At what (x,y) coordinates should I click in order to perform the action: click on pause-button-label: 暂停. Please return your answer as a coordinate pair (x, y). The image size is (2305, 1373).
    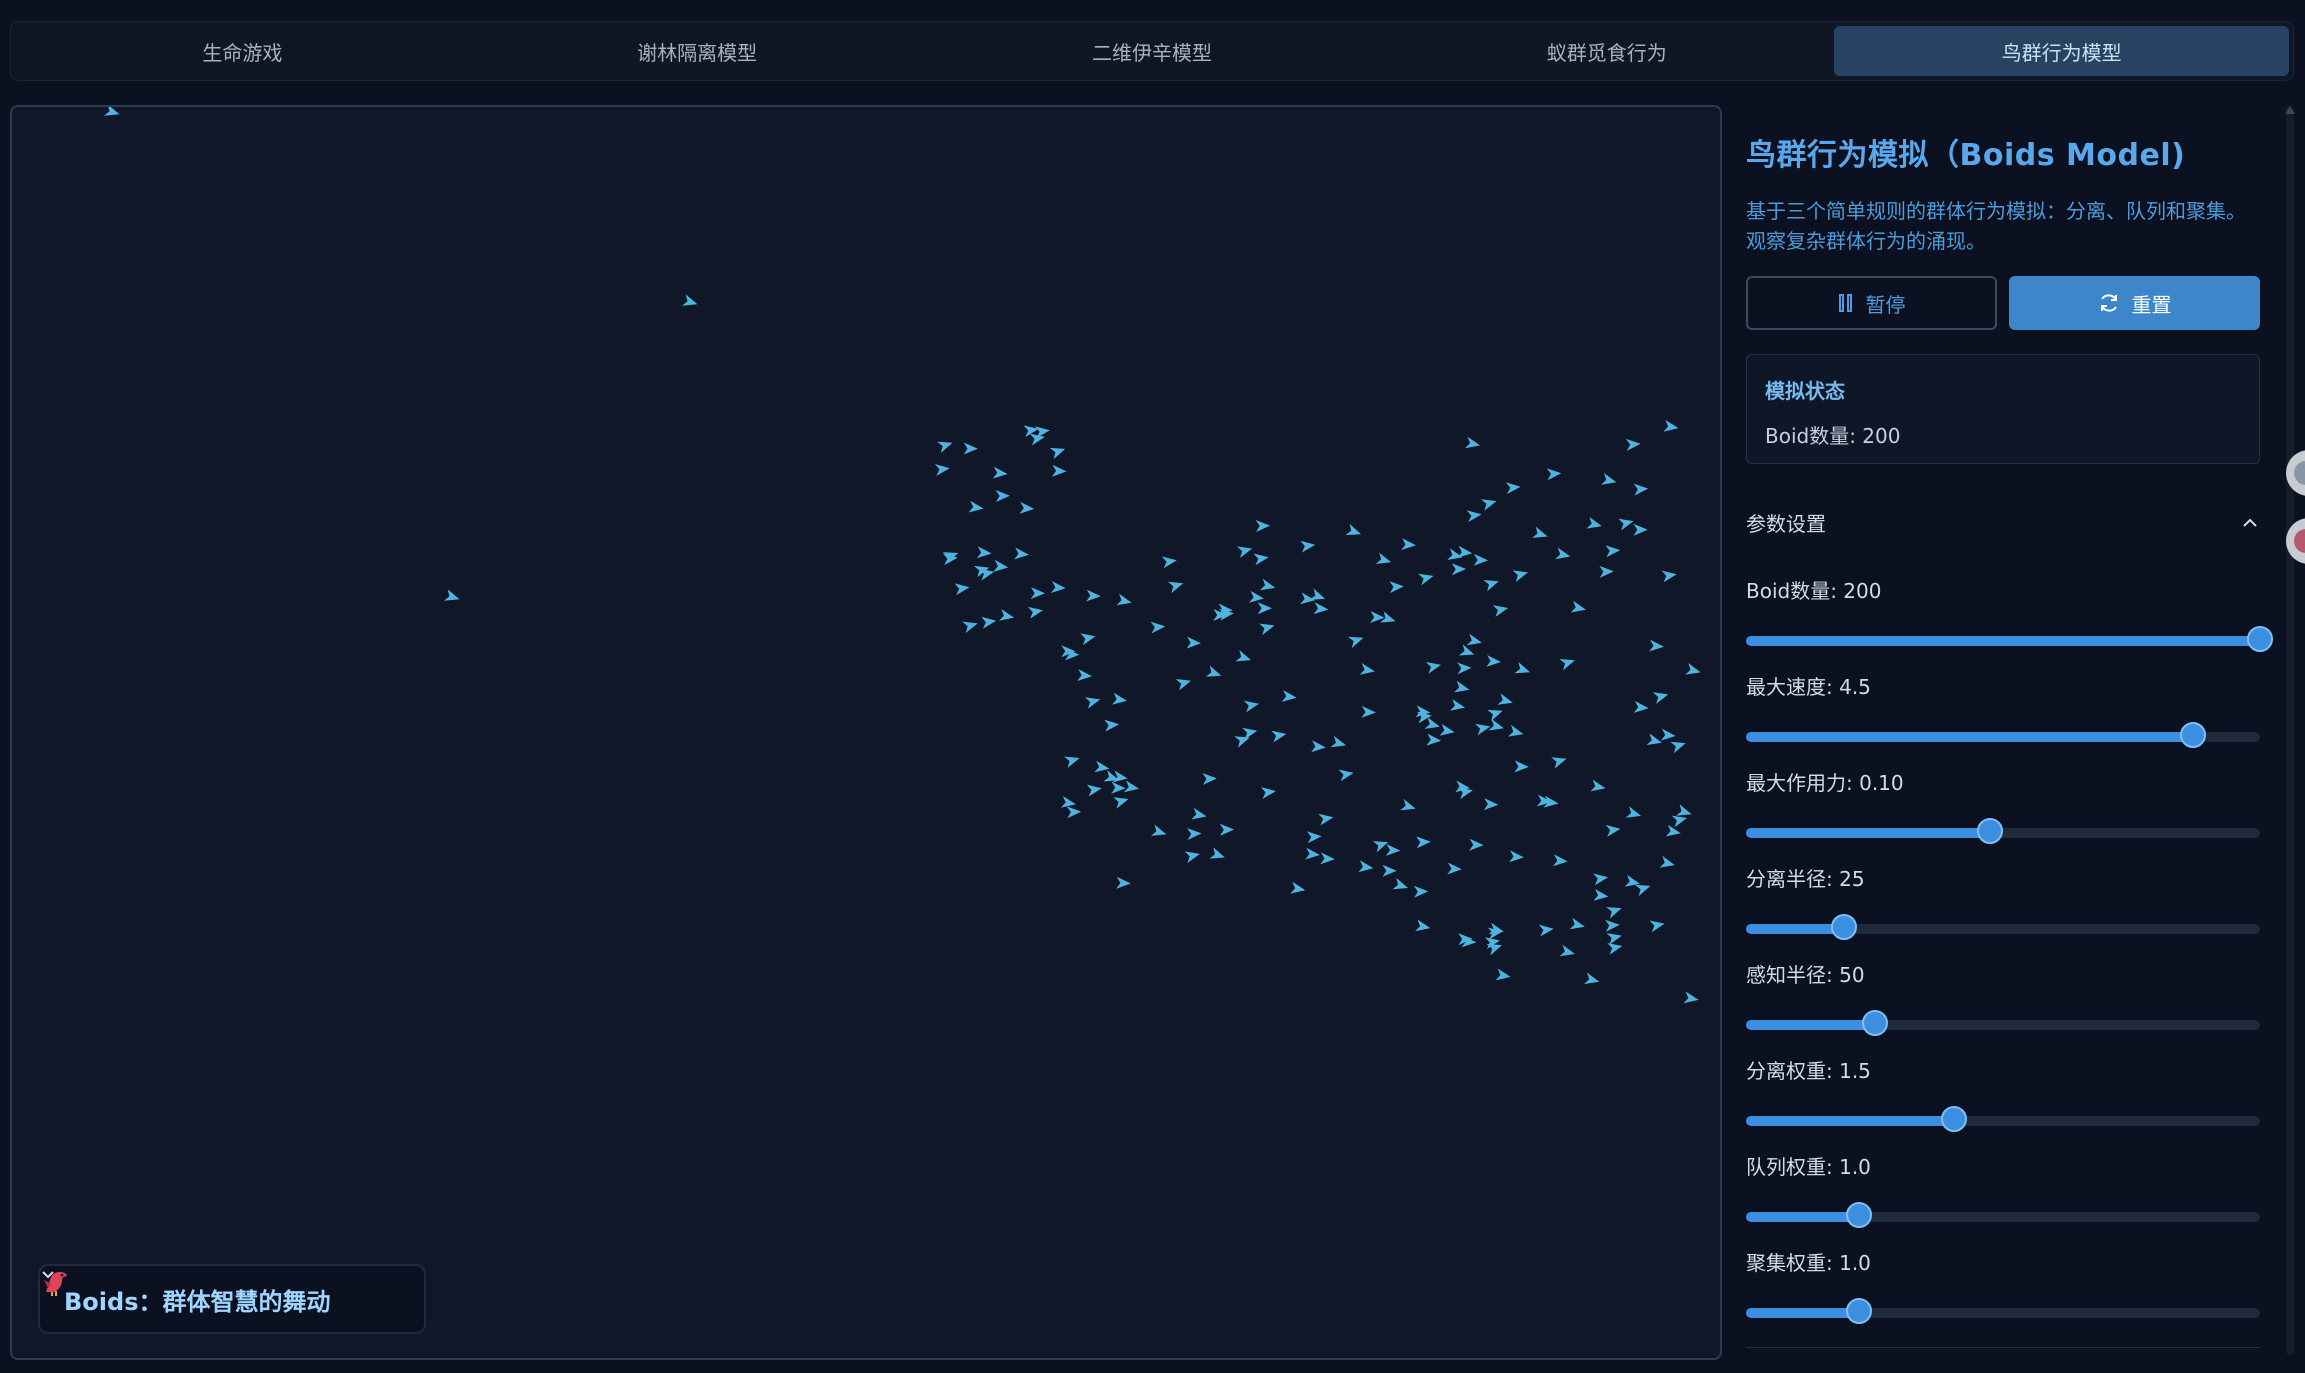
    Looking at the image, I should click on (1885, 304).